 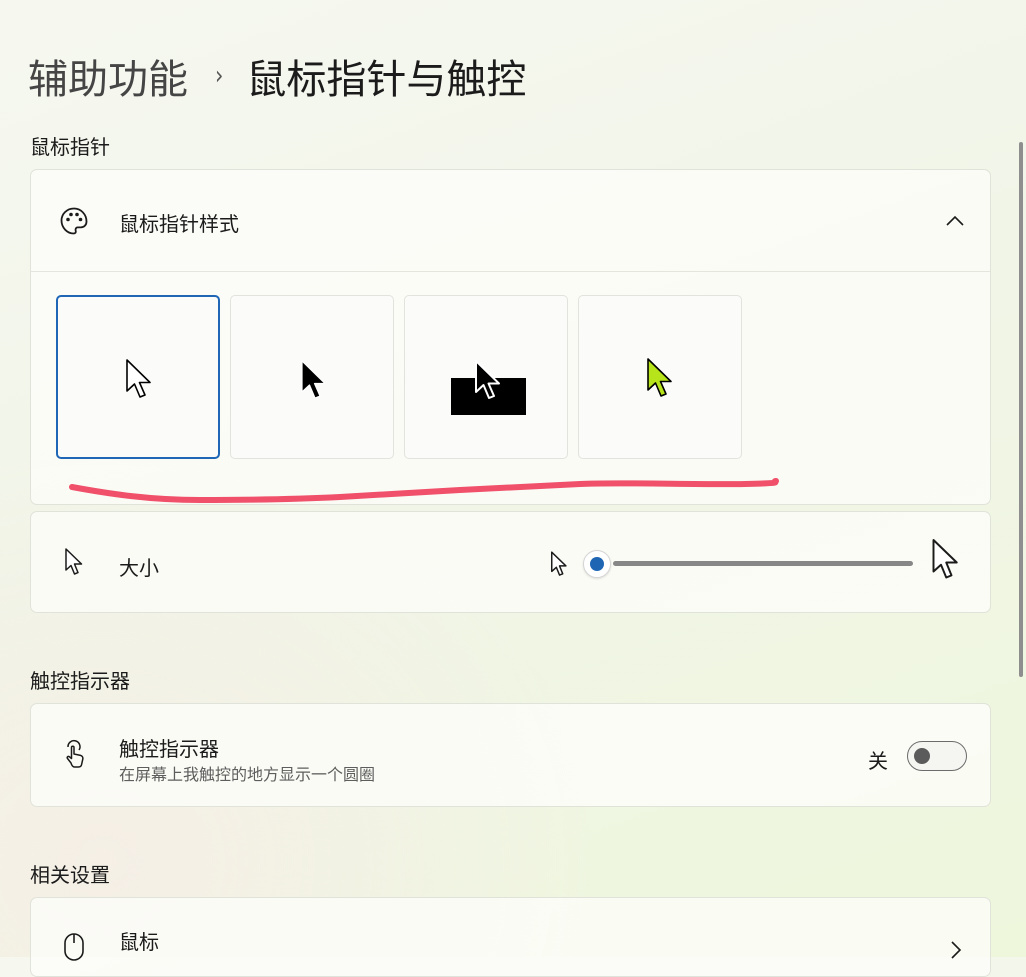 What do you see at coordinates (247, 774) in the screenshot?
I see `touch-indicator-description: 在屏幕上我触控的地方显示一个圆圈` at bounding box center [247, 774].